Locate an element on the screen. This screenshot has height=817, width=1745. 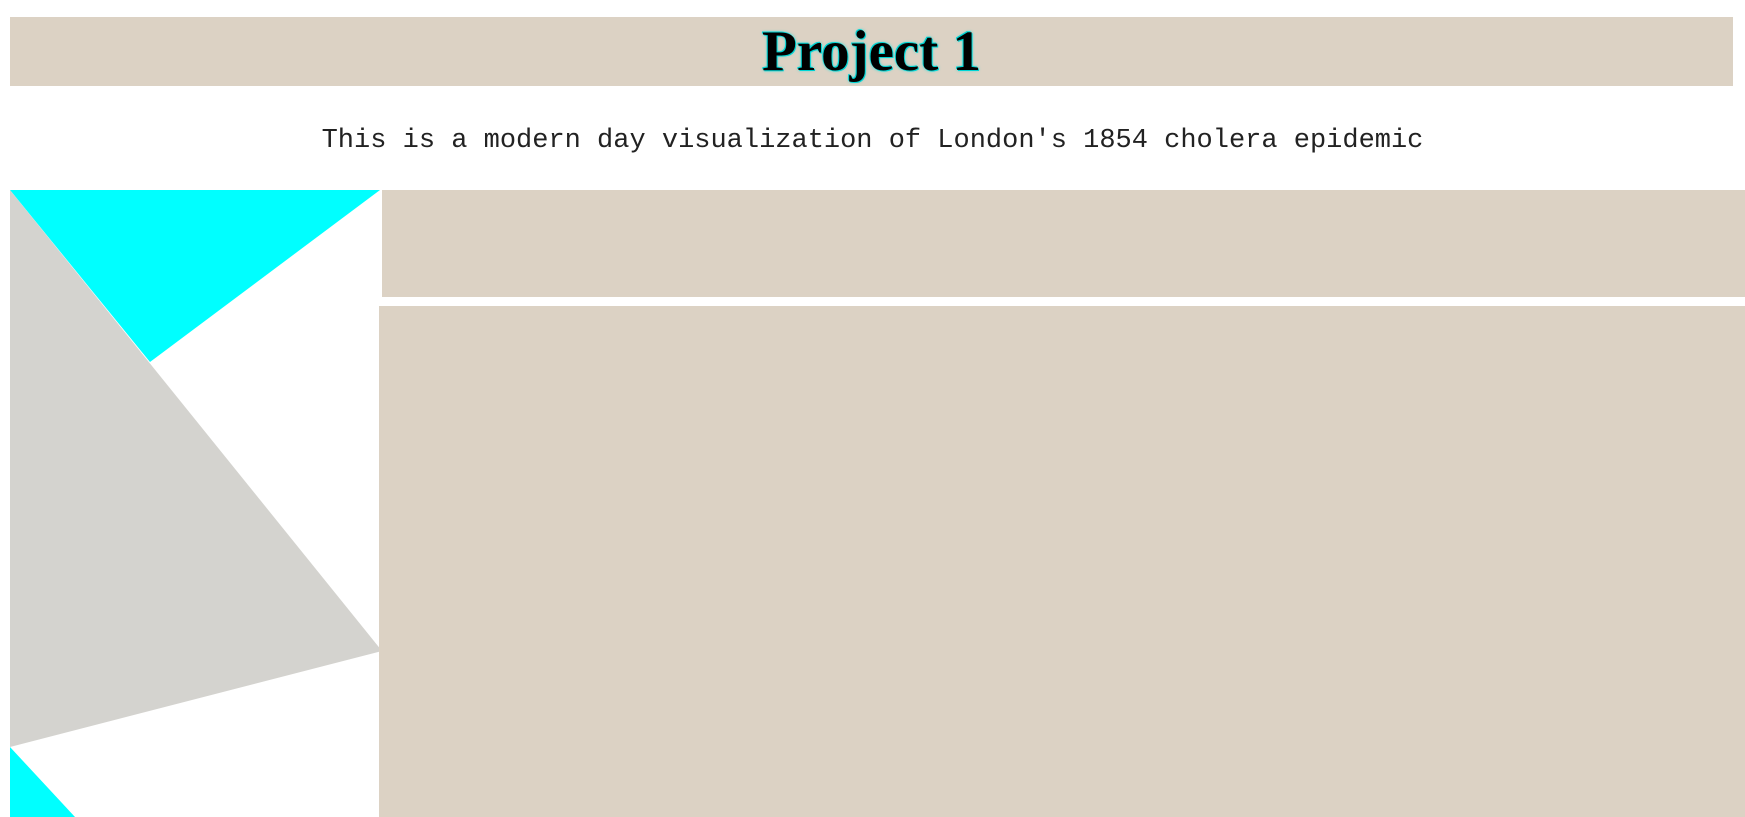
page-title: Project 1 is located at coordinates (871, 51).